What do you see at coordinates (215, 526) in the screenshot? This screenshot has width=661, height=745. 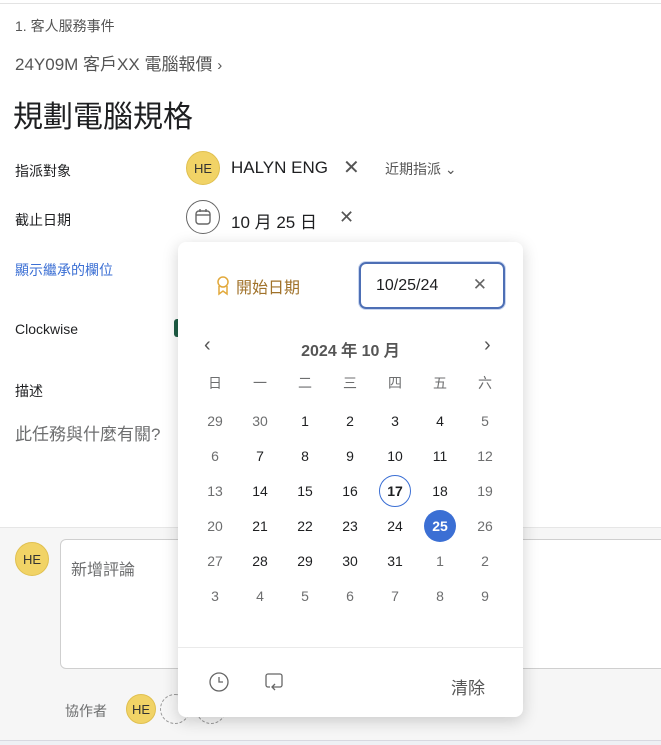 I see `calendar-day: 20` at bounding box center [215, 526].